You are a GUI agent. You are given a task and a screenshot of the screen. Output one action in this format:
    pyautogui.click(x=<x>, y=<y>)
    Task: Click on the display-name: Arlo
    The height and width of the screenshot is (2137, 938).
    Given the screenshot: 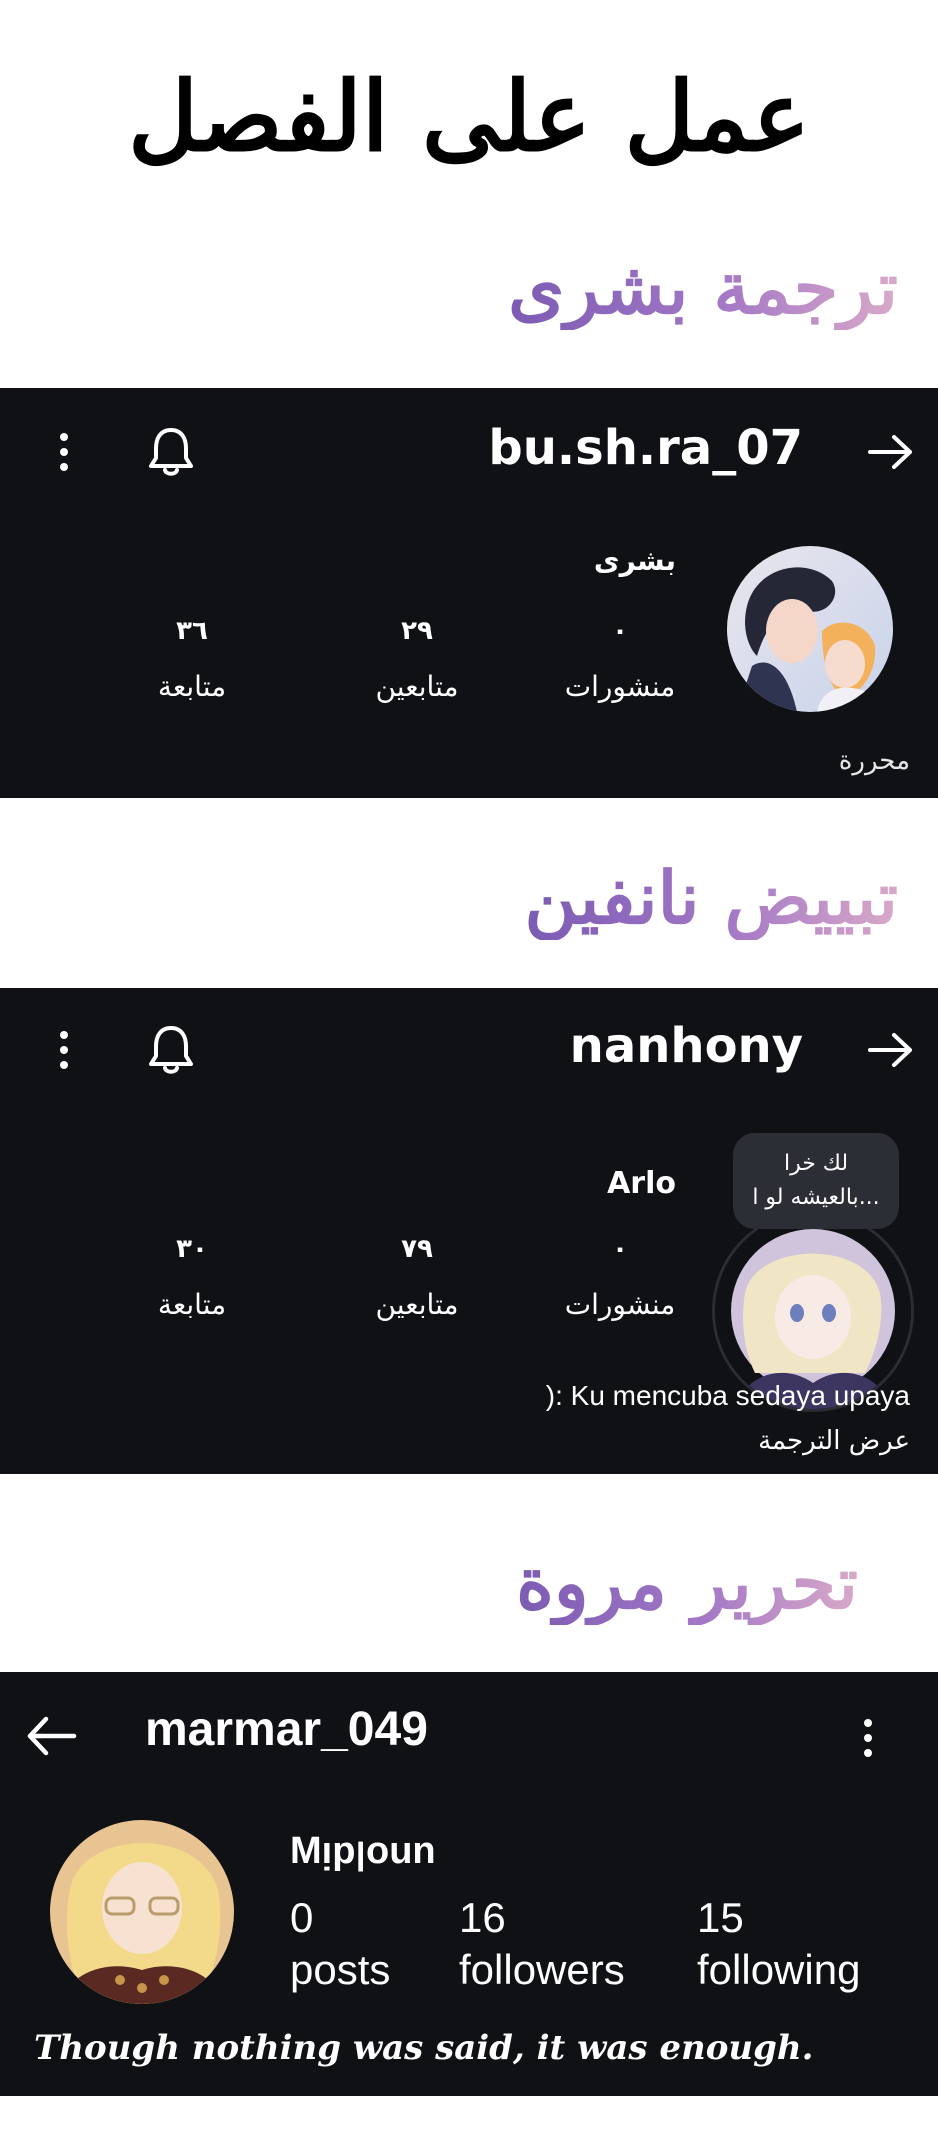 What is the action you would take?
    pyautogui.click(x=641, y=1183)
    